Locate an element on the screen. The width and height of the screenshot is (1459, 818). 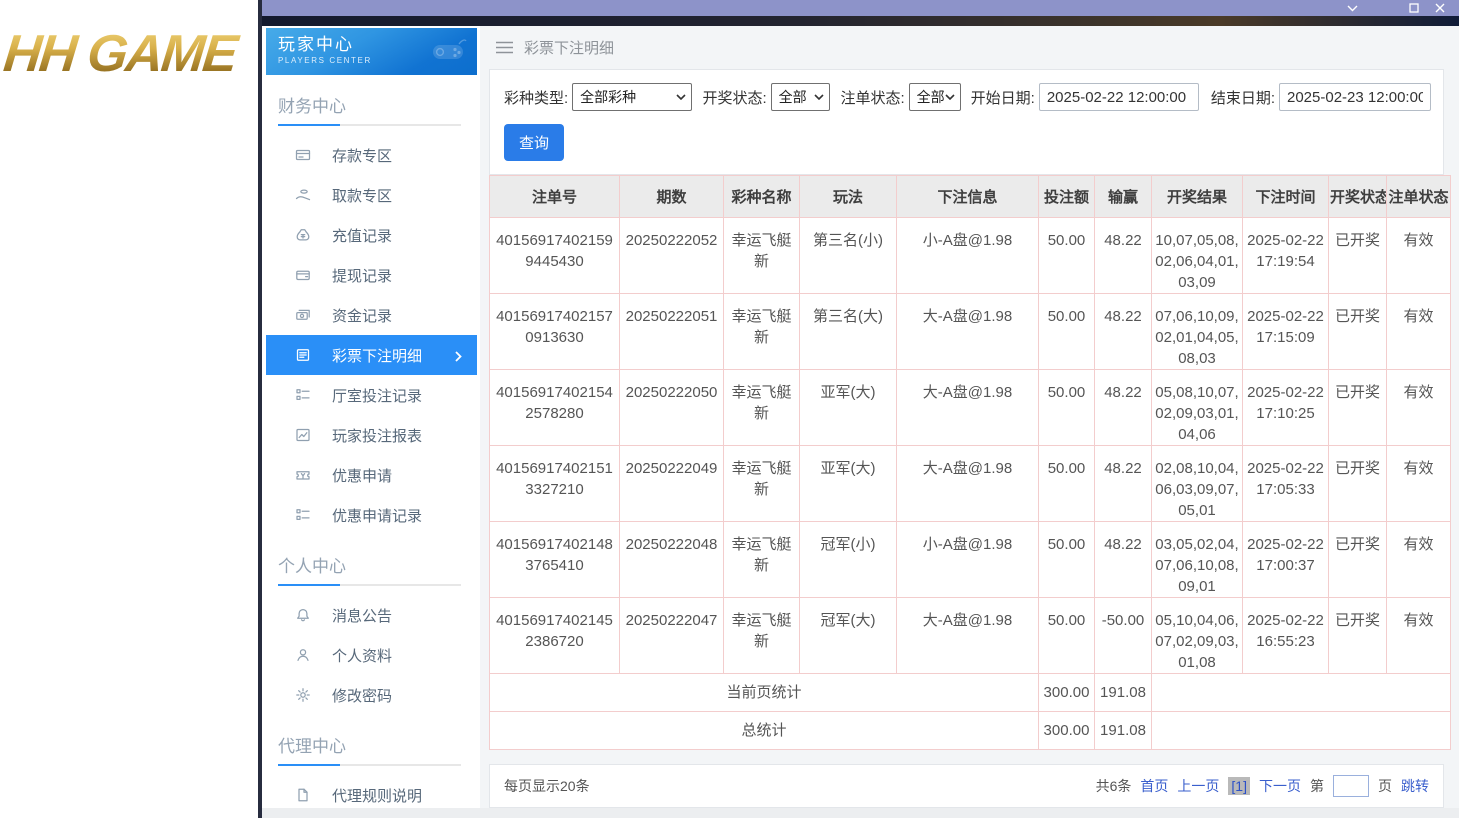
bell-icon is located at coordinates (303, 615).